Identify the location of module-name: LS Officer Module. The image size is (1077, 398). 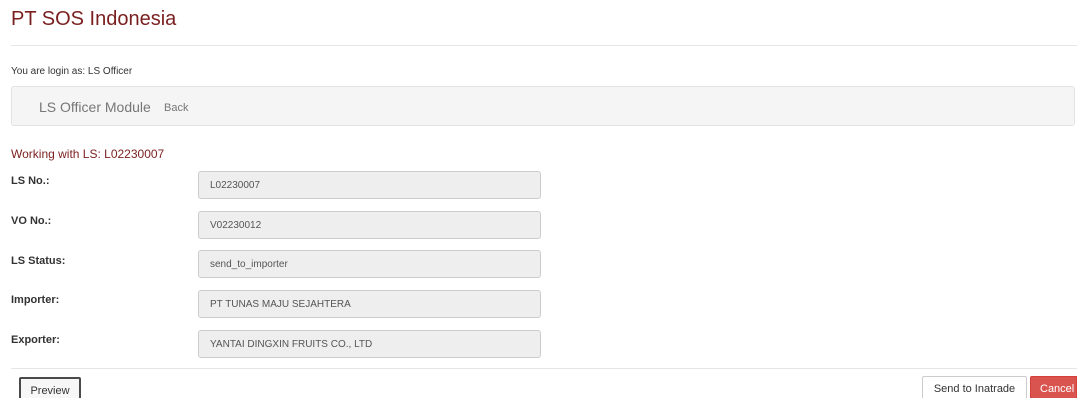
(95, 107).